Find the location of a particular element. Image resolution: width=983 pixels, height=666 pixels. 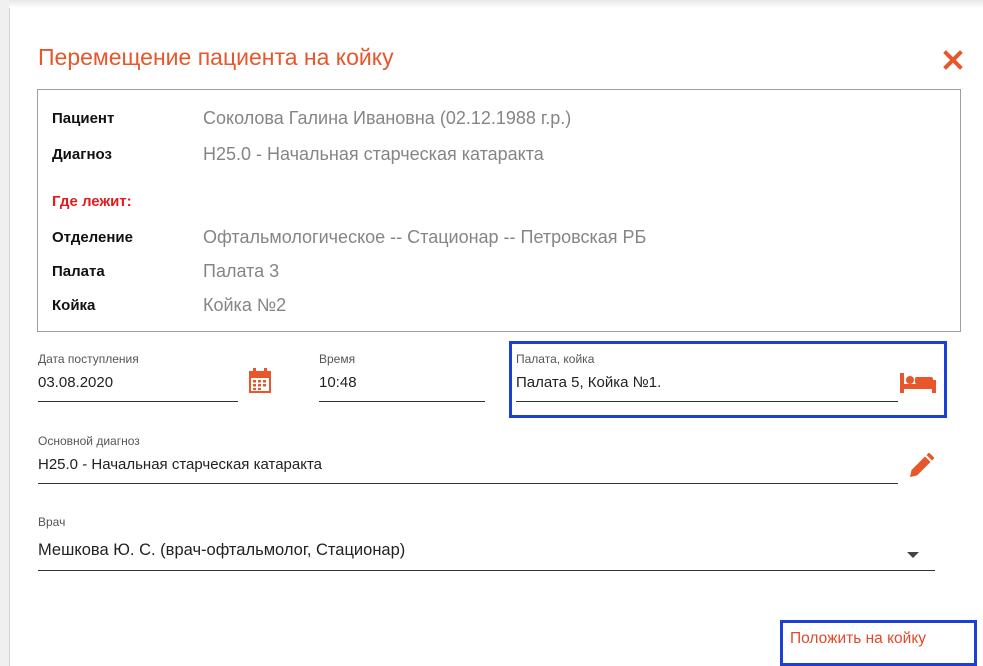

diagnosis-label: Диагноз is located at coordinates (82, 154).